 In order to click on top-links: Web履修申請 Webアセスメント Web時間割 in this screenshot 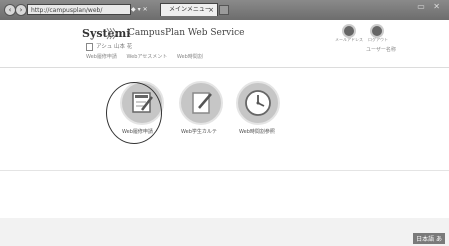, I will do `click(148, 56)`.